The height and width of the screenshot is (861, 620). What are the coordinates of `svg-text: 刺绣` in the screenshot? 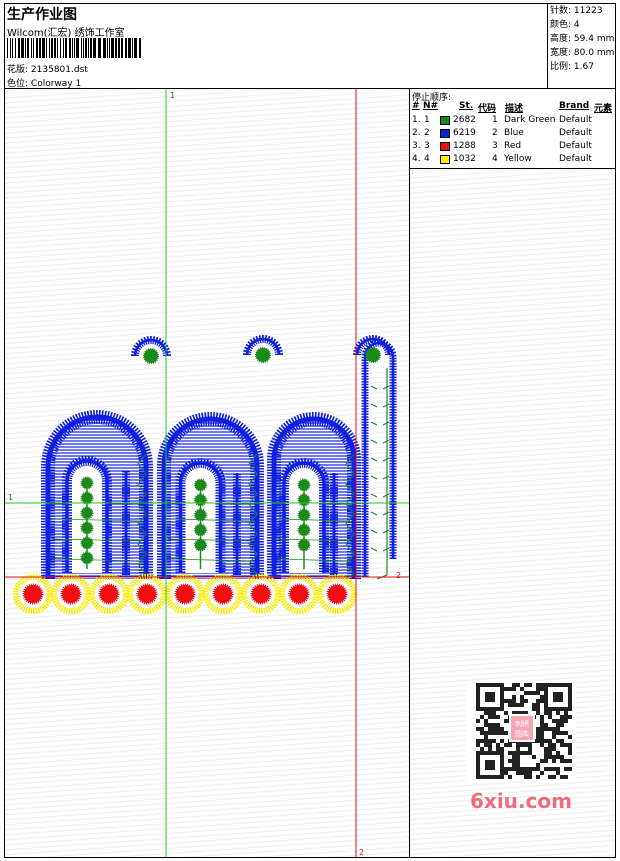 It's located at (522, 723).